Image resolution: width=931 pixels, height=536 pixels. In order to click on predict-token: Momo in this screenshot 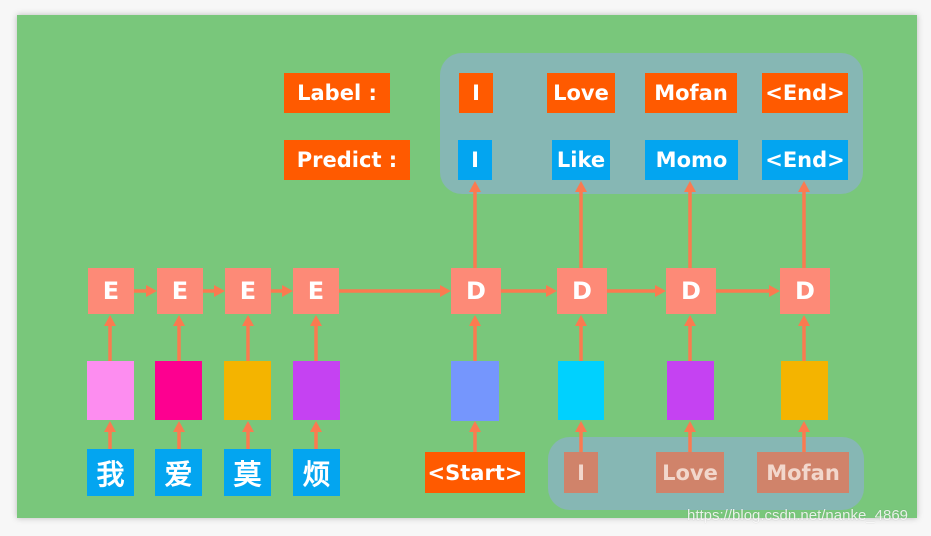, I will do `click(691, 160)`.